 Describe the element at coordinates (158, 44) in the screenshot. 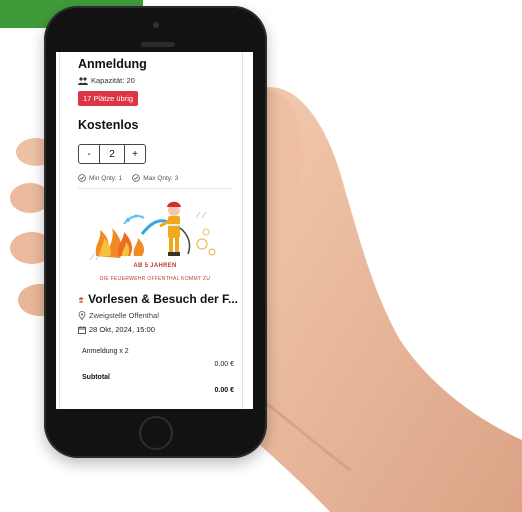

I see `speaker-grille` at that location.